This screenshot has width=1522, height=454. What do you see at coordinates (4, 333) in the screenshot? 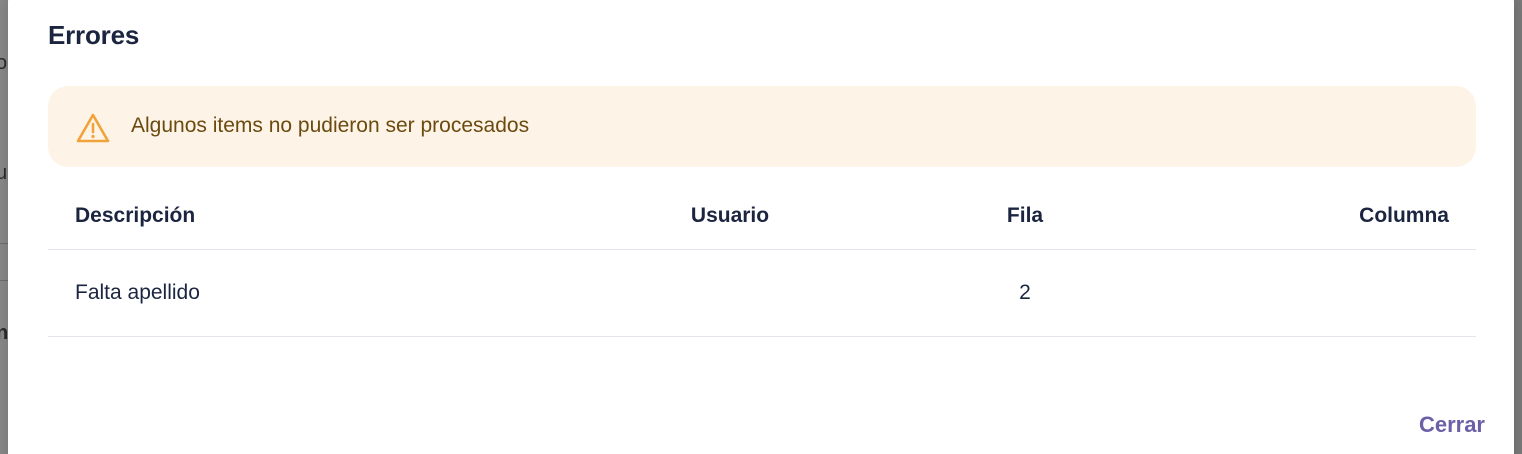
I see `background-text-fragment: n` at bounding box center [4, 333].